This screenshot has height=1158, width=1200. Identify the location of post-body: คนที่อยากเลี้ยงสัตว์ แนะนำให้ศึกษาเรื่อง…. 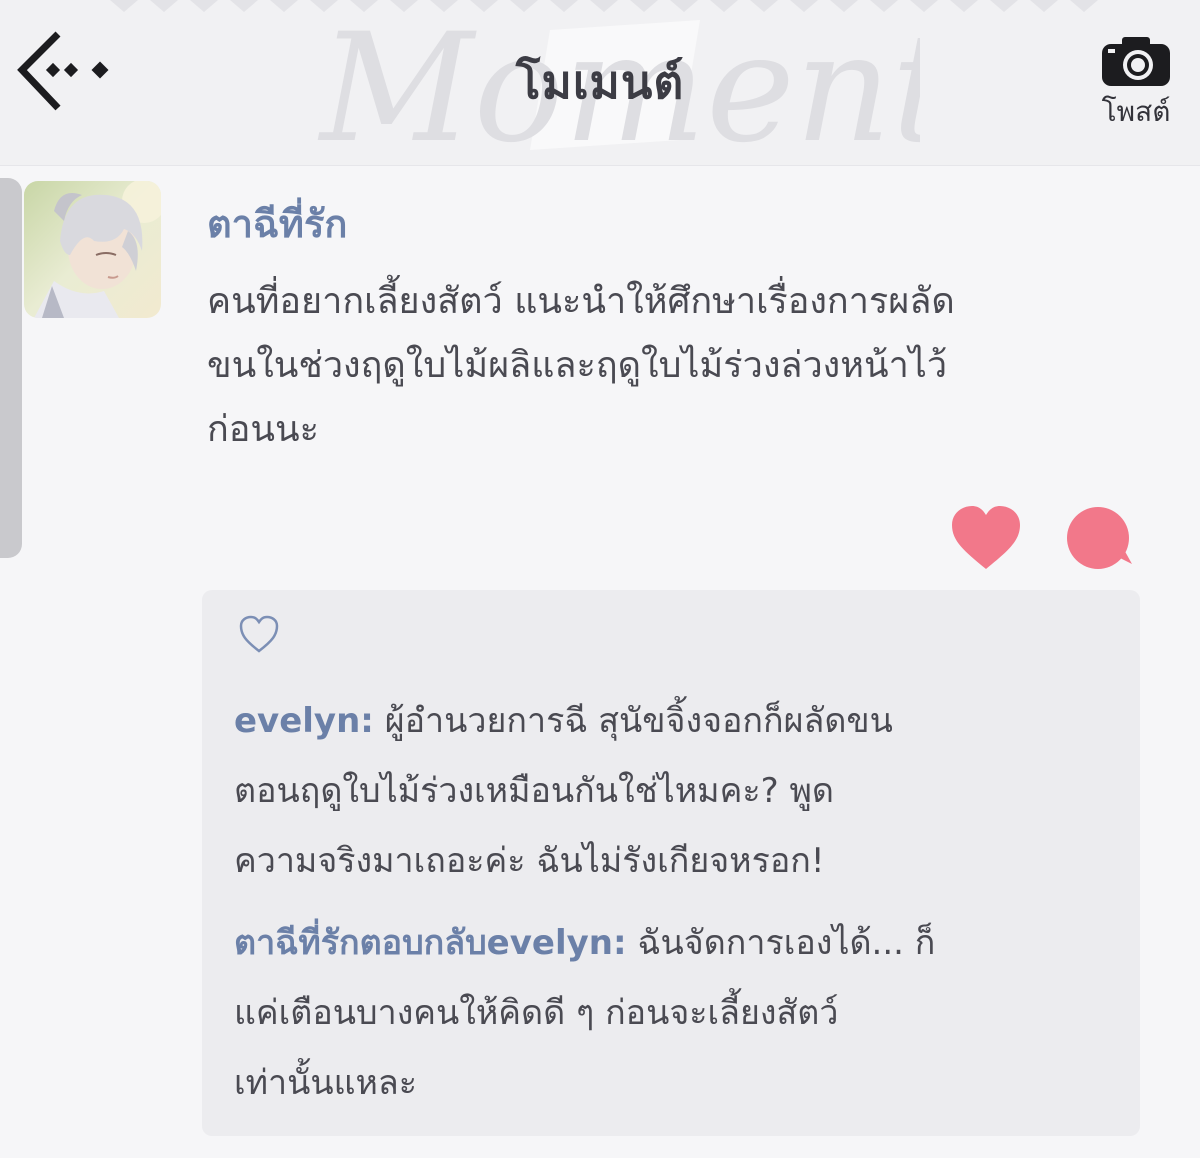
(672, 366).